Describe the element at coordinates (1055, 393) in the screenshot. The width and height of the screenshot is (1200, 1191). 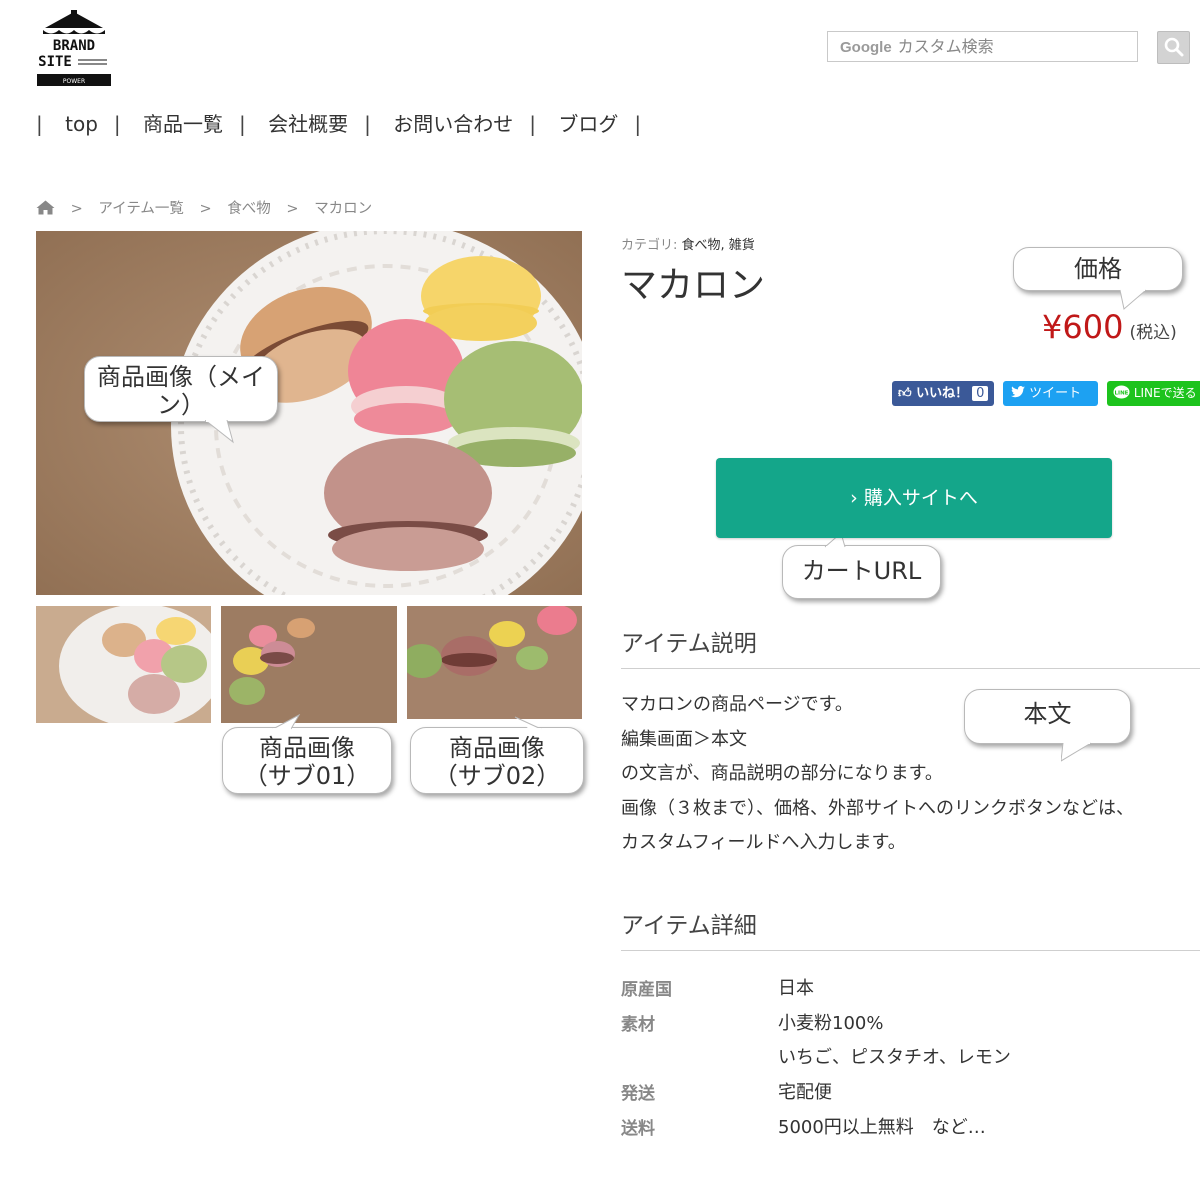
I see `tweet-label: ツイート` at that location.